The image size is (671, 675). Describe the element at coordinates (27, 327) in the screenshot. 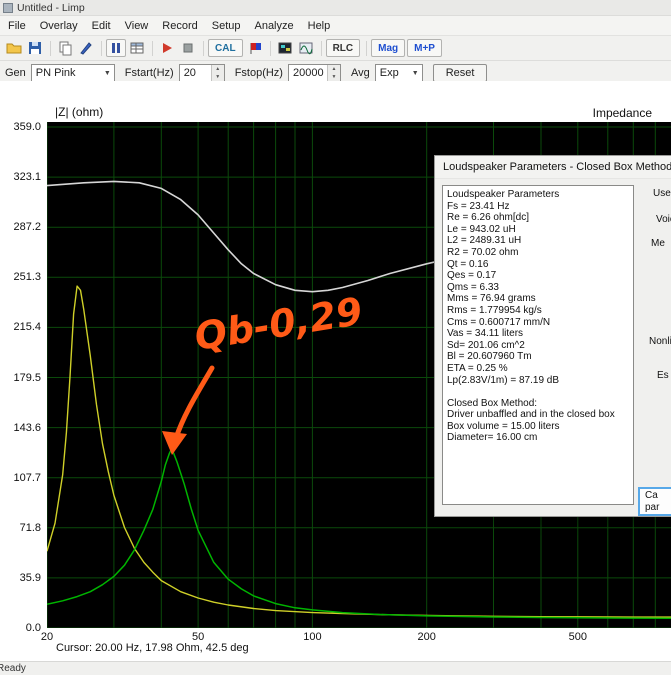

I see `y-axis-label: 215.4` at that location.